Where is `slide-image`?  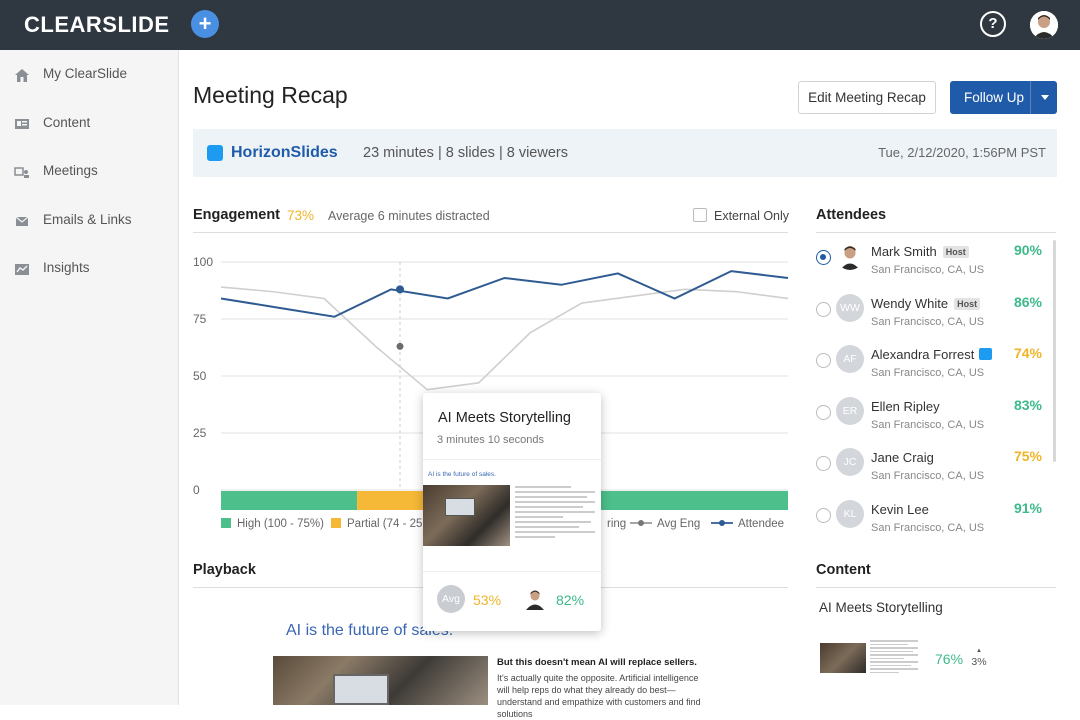
slide-image is located at coordinates (380, 680).